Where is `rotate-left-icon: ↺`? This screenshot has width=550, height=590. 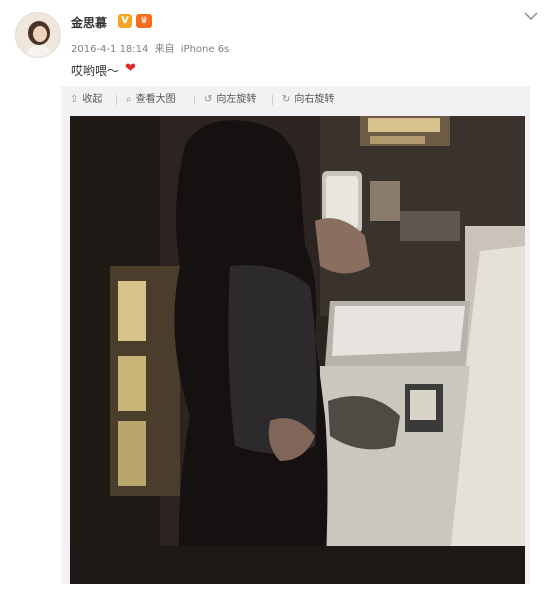
rotate-left-icon: ↺ is located at coordinates (208, 99).